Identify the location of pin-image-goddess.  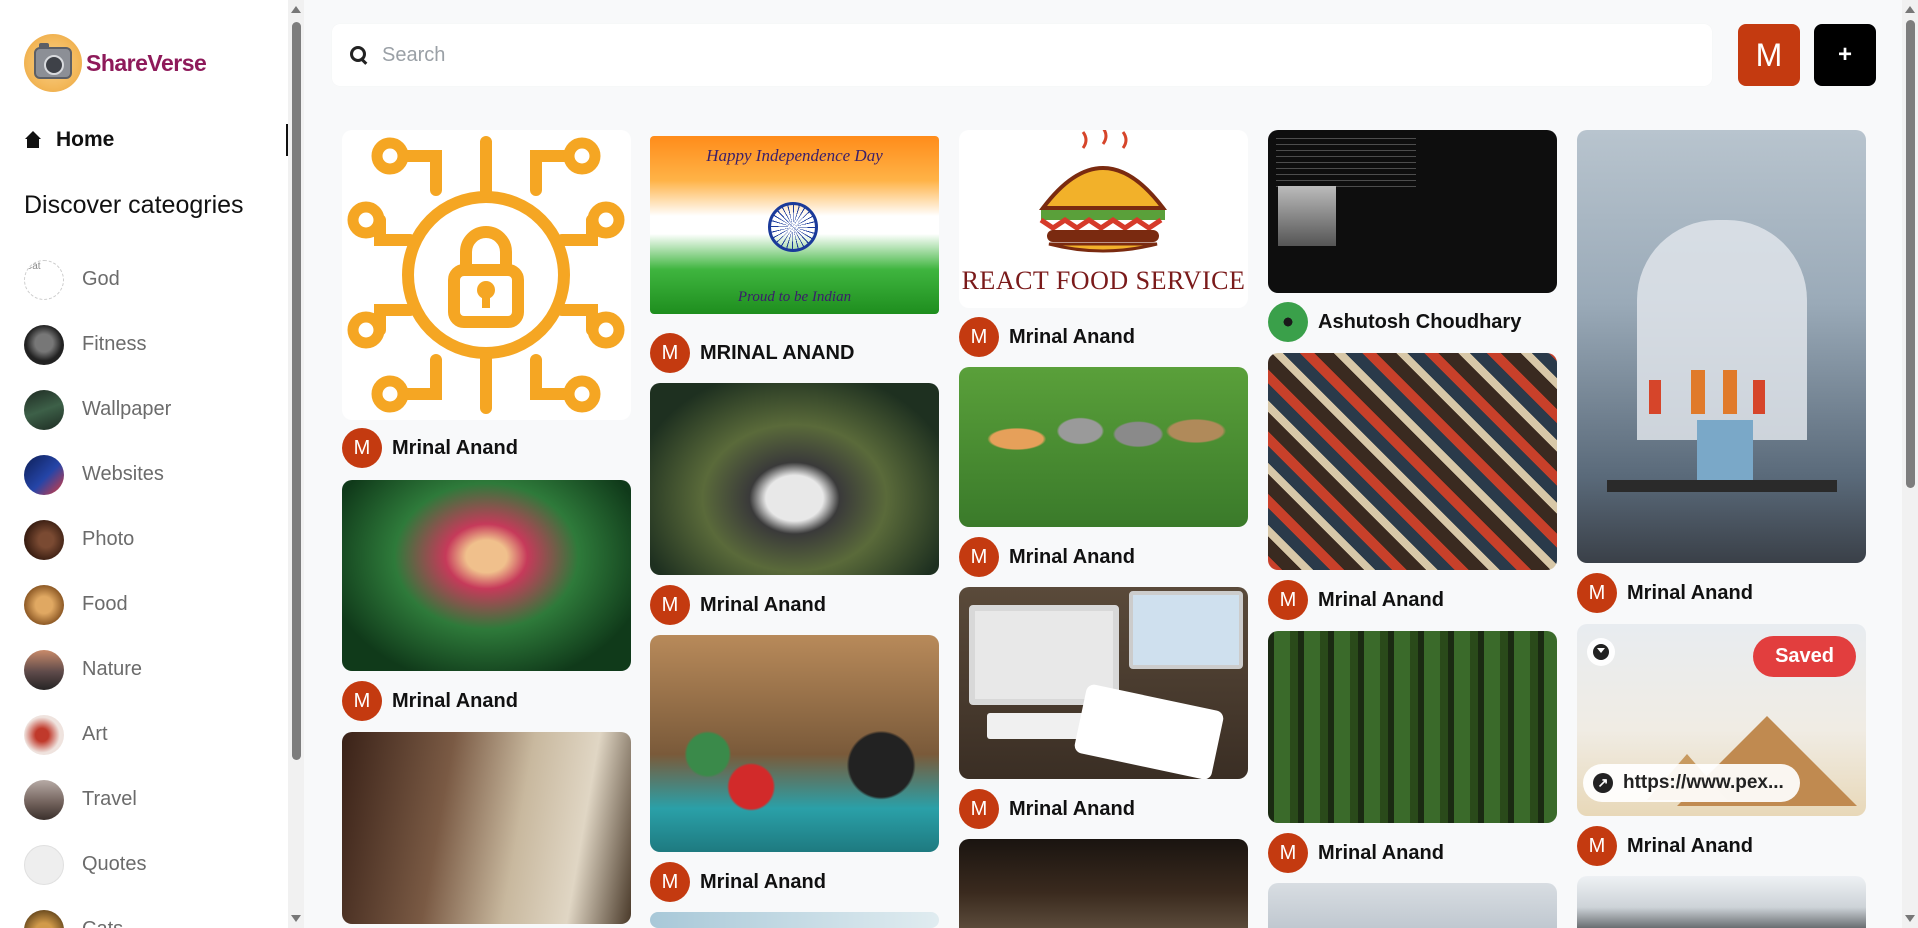
(486, 575).